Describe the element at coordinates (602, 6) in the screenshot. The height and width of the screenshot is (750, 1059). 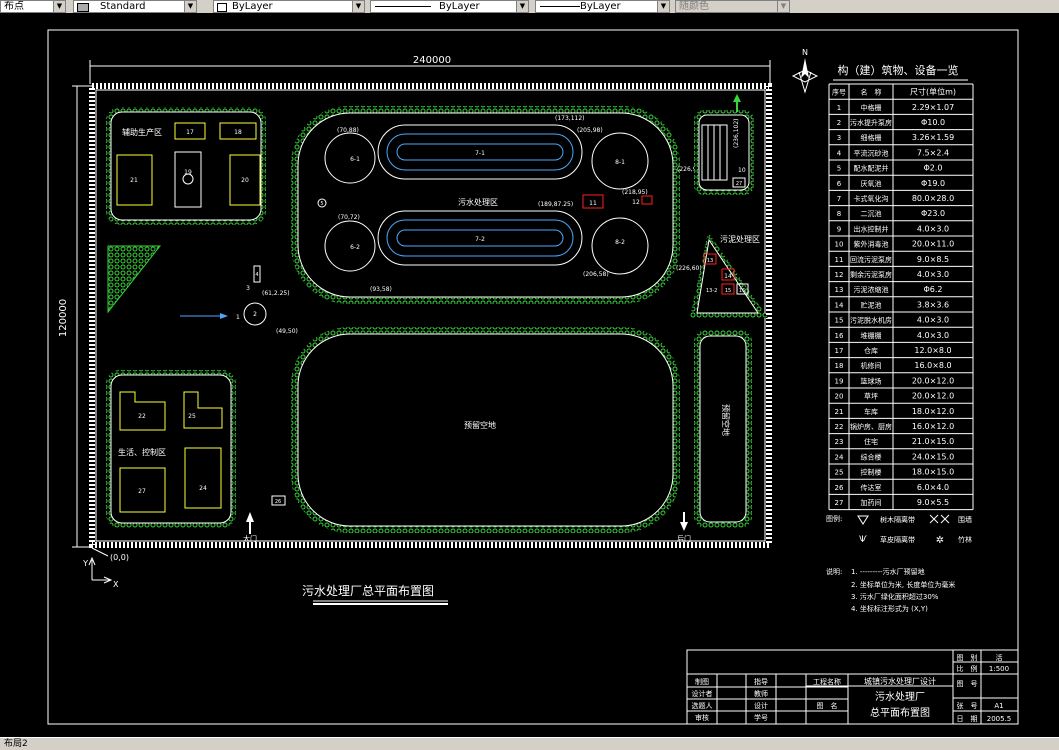
I see `lineweight-combo: ByLayer ▼` at that location.